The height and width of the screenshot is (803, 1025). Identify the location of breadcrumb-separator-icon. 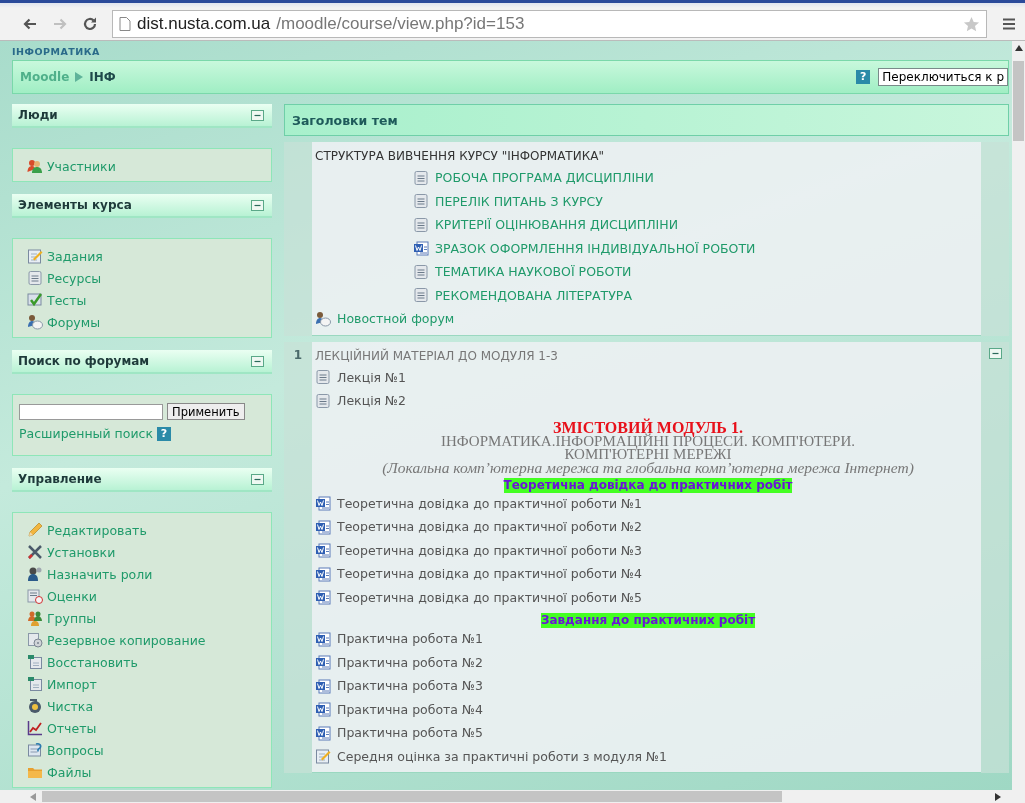
(79, 77).